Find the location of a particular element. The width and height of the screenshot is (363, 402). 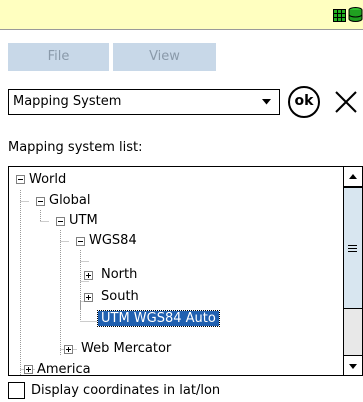

tree-item-utm-wgs84-auto: UTM WGS84 Auto is located at coordinates (158, 319).